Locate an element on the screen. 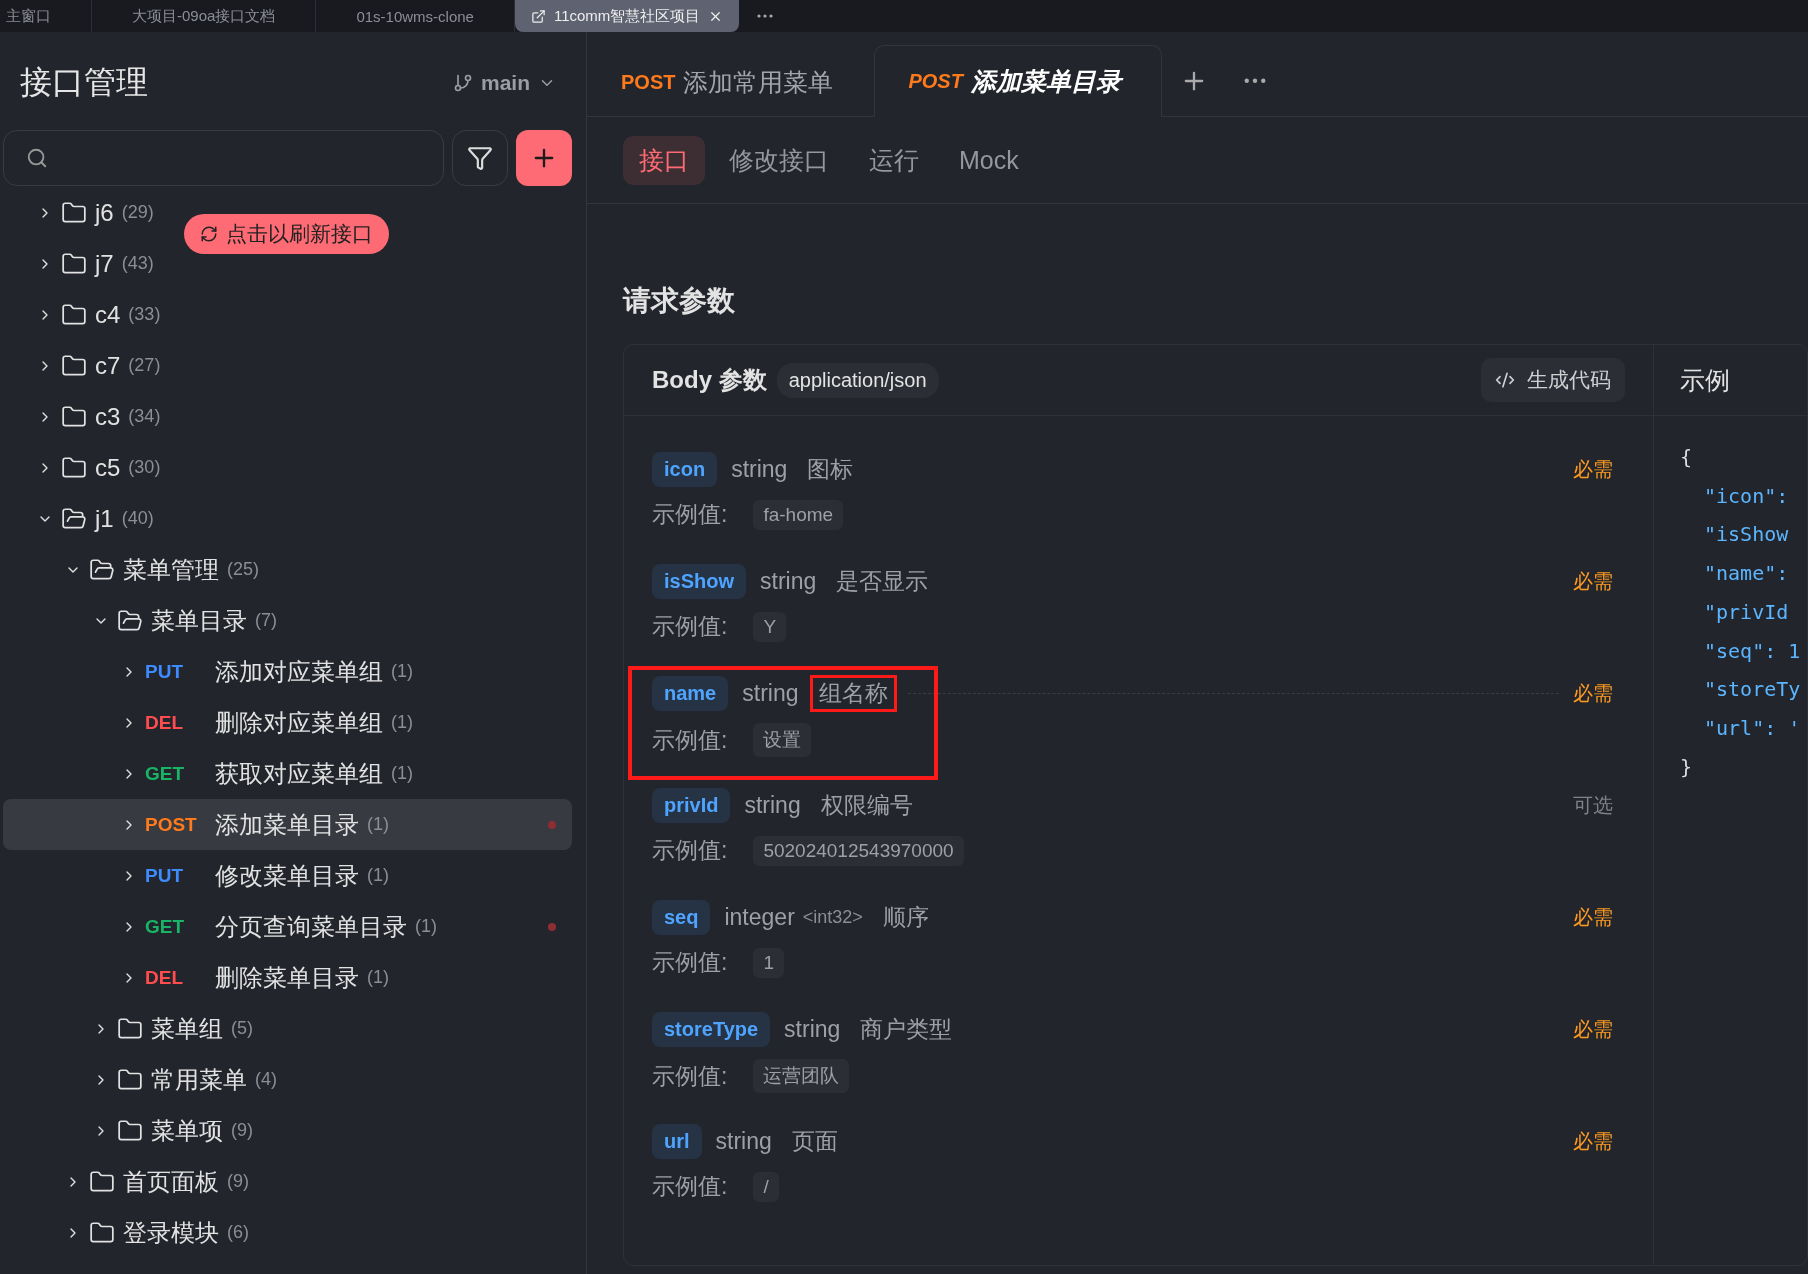  example-value: 设置 is located at coordinates (782, 740).